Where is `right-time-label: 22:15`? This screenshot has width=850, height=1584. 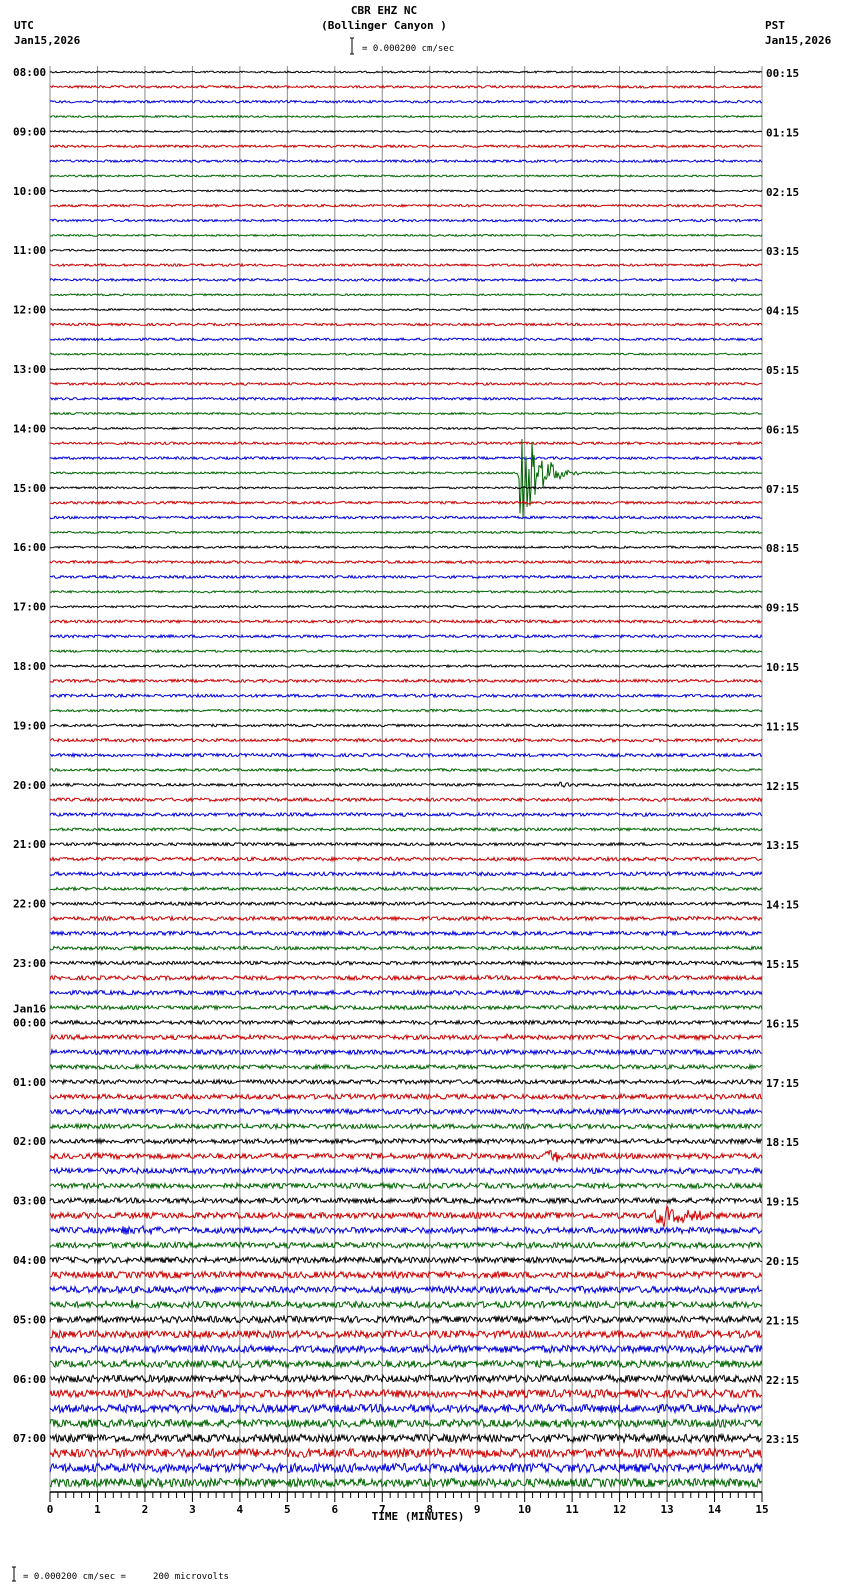
right-time-label: 22:15 is located at coordinates (782, 1380).